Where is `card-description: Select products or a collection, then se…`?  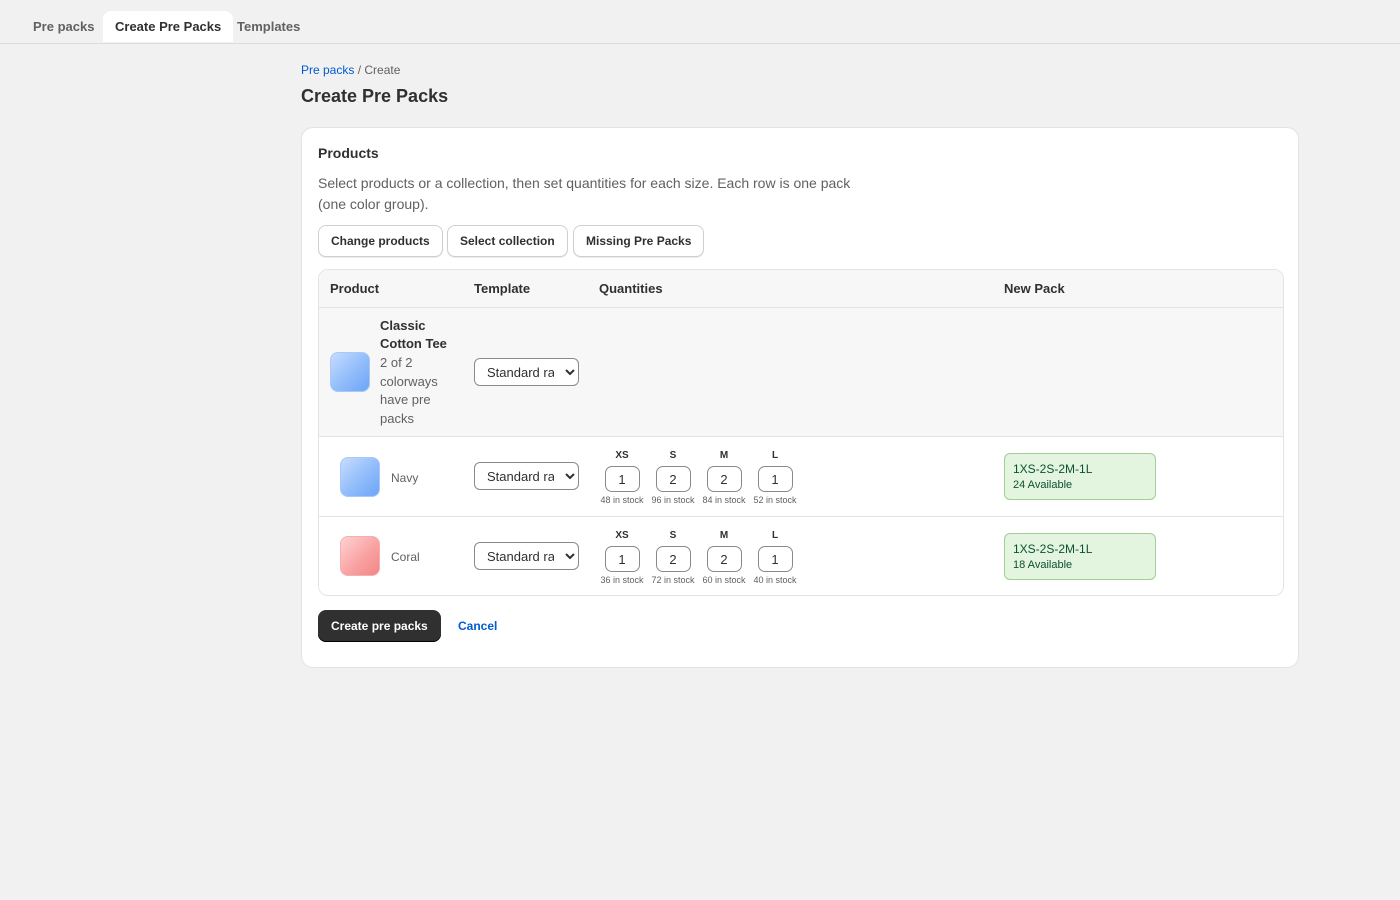 card-description: Select products or a collection, then se… is located at coordinates (584, 193).